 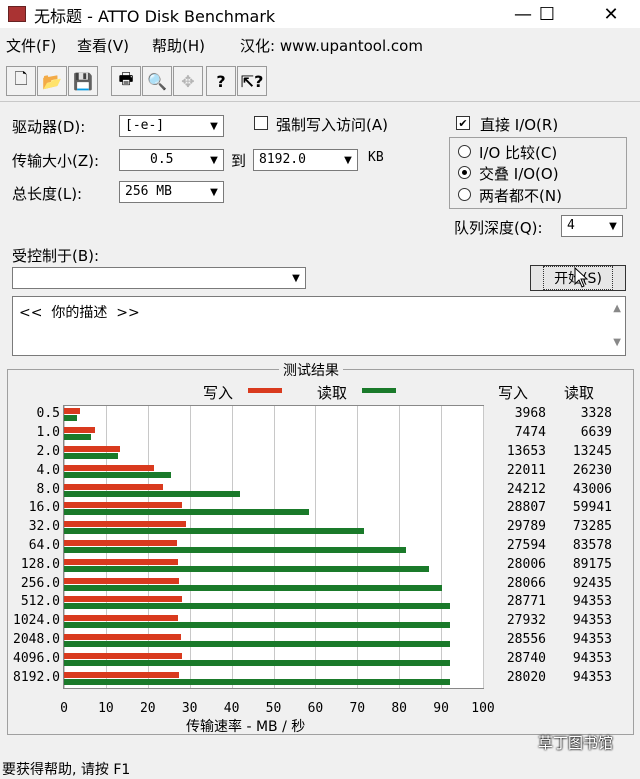 What do you see at coordinates (44, 508) in the screenshot?
I see `transfer-size-tick-label: 16.0` at bounding box center [44, 508].